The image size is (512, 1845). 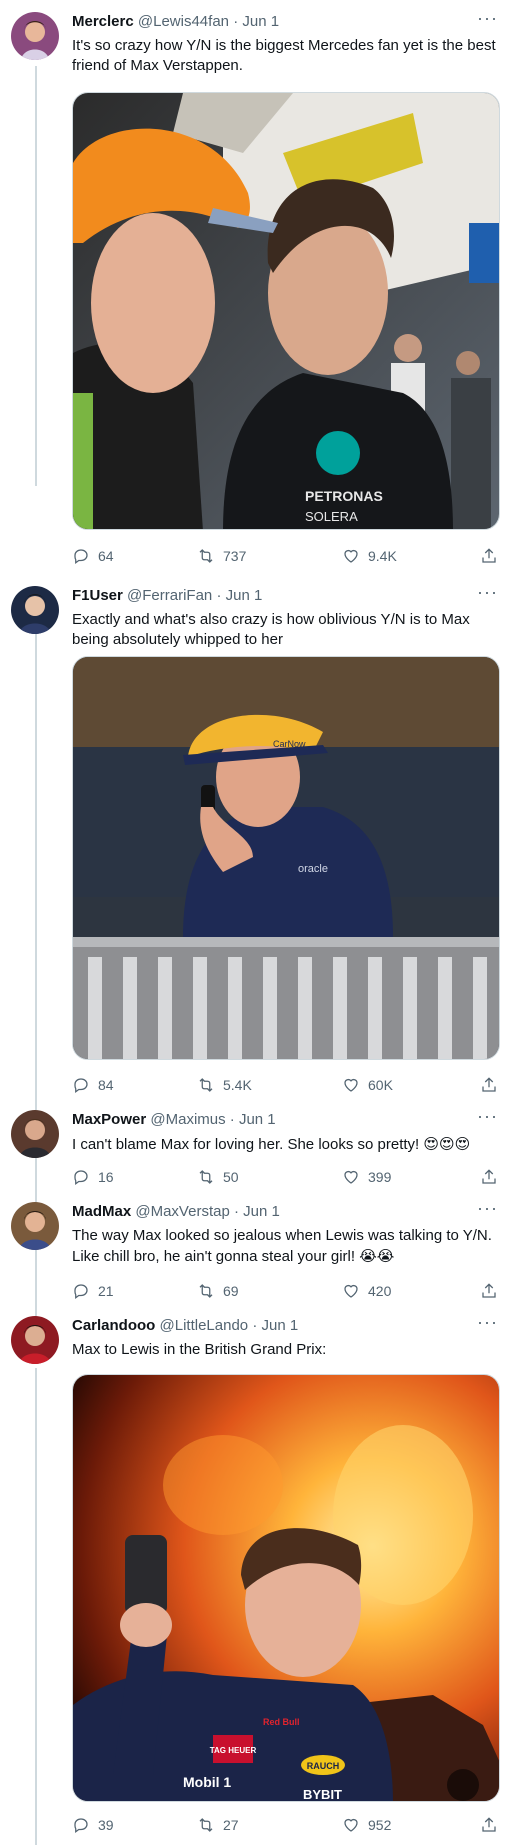 I want to click on display-name: Merclerc, so click(x=103, y=21).